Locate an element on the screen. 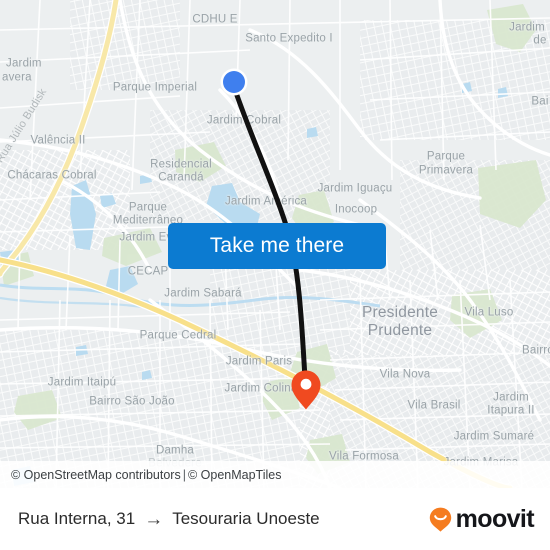  openmaptiles-attribution-link: © OpenMapTiles is located at coordinates (235, 475).